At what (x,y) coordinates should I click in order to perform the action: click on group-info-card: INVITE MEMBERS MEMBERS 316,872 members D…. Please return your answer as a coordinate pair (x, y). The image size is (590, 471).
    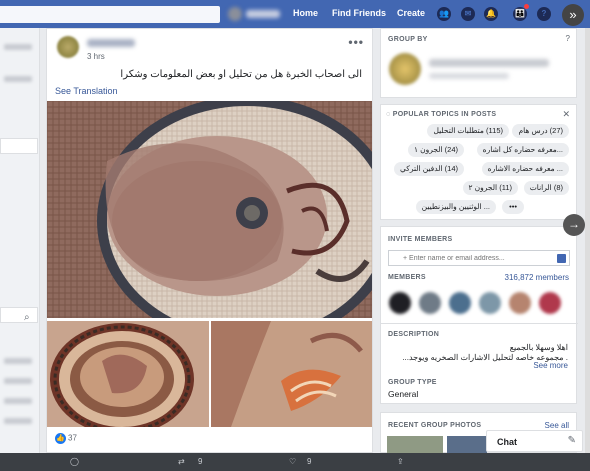
    Looking at the image, I should click on (479, 315).